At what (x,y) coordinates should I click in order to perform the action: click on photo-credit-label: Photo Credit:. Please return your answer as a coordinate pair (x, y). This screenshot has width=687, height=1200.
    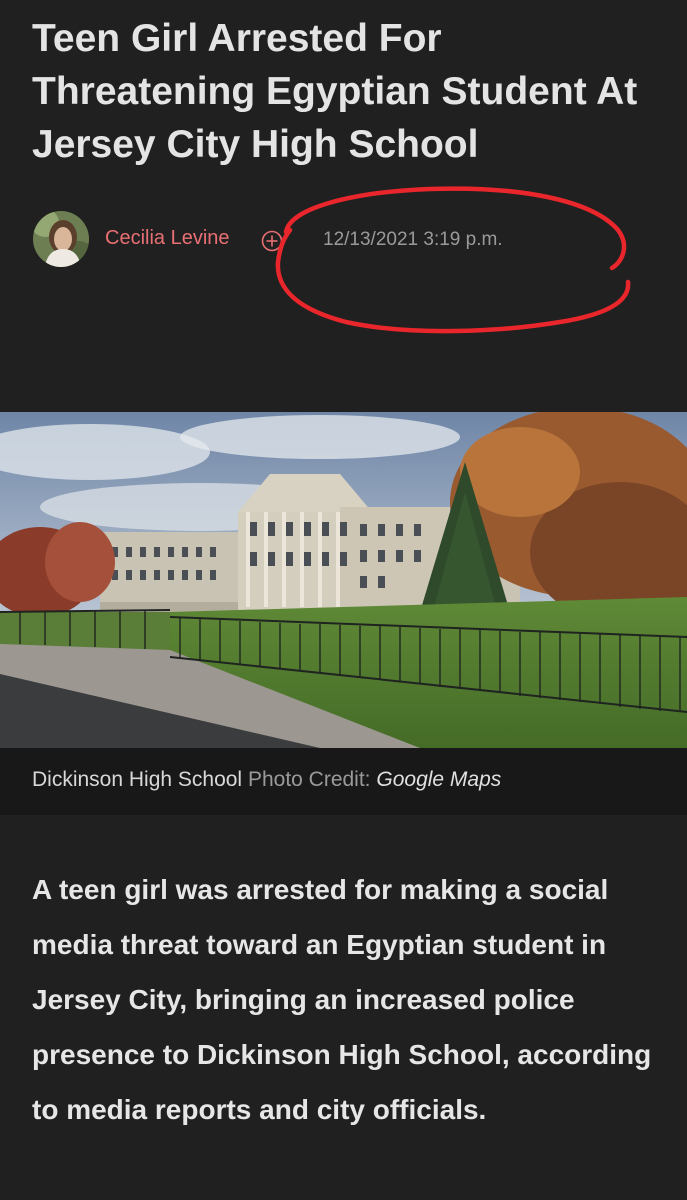
    Looking at the image, I should click on (309, 779).